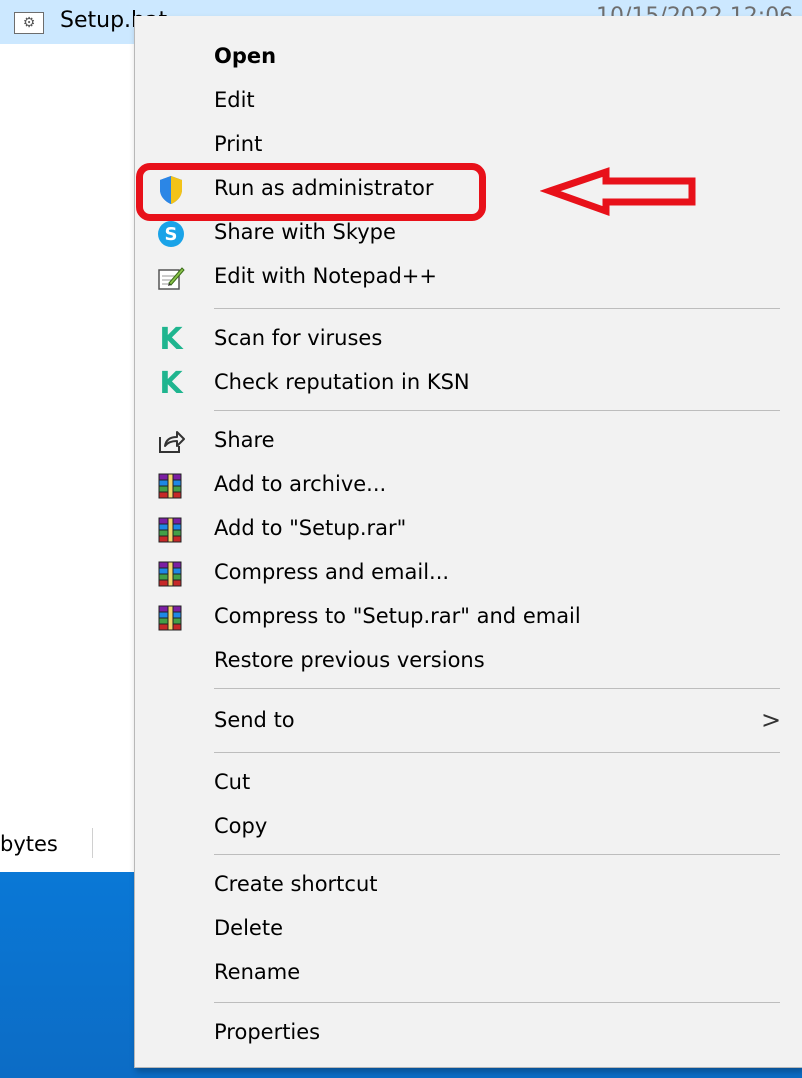  Describe the element at coordinates (310, 528) in the screenshot. I see `menu-item-label: Add to "Setup.rar"` at that location.